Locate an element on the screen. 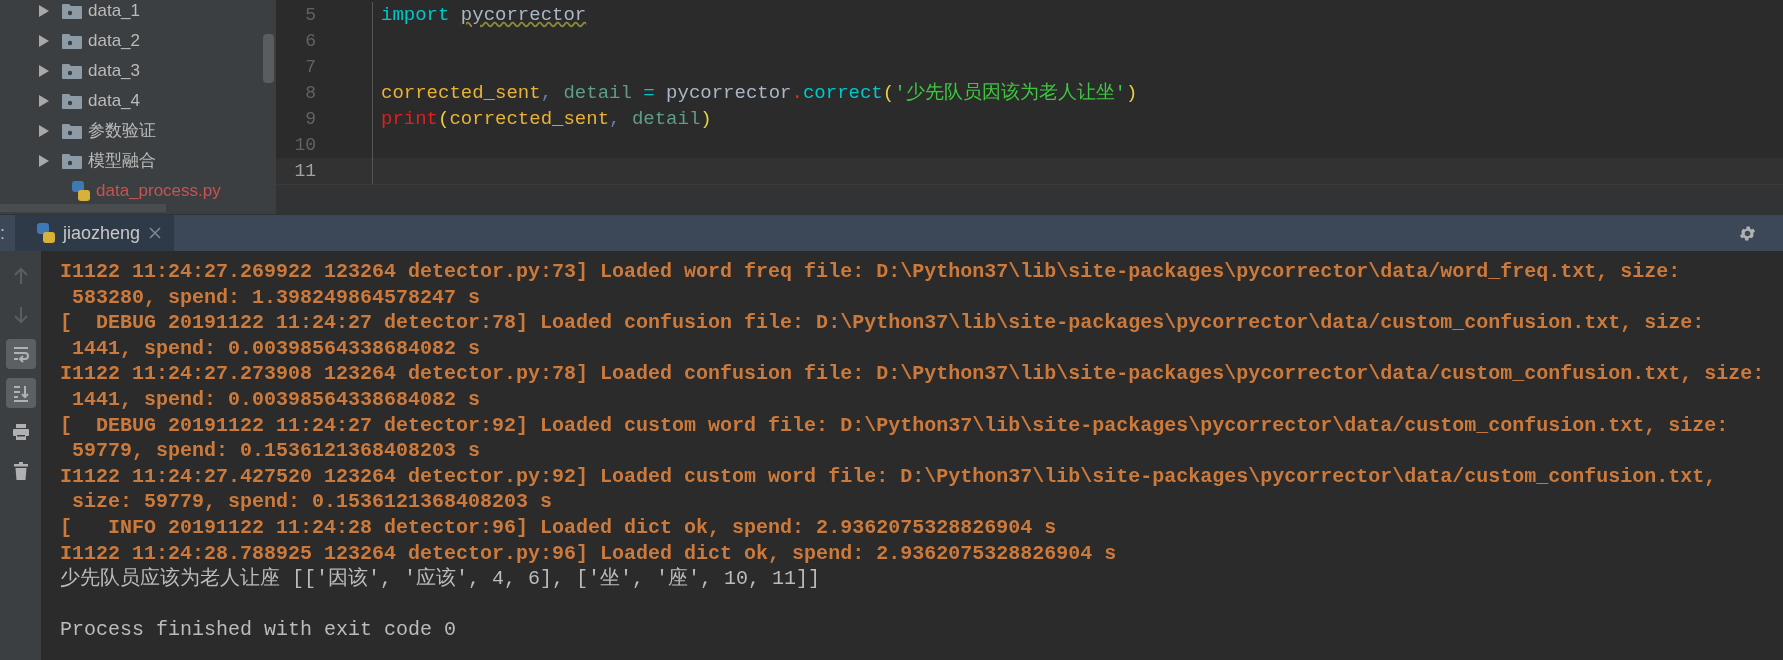 The width and height of the screenshot is (1783, 660). console-line: [ DEBUG 20191122 11:24:27 detector:78] Loaded confusion file: D:\Python37\lib\site-packages\pycorrector\data/custom_confusion.txt, size: is located at coordinates (883, 323).